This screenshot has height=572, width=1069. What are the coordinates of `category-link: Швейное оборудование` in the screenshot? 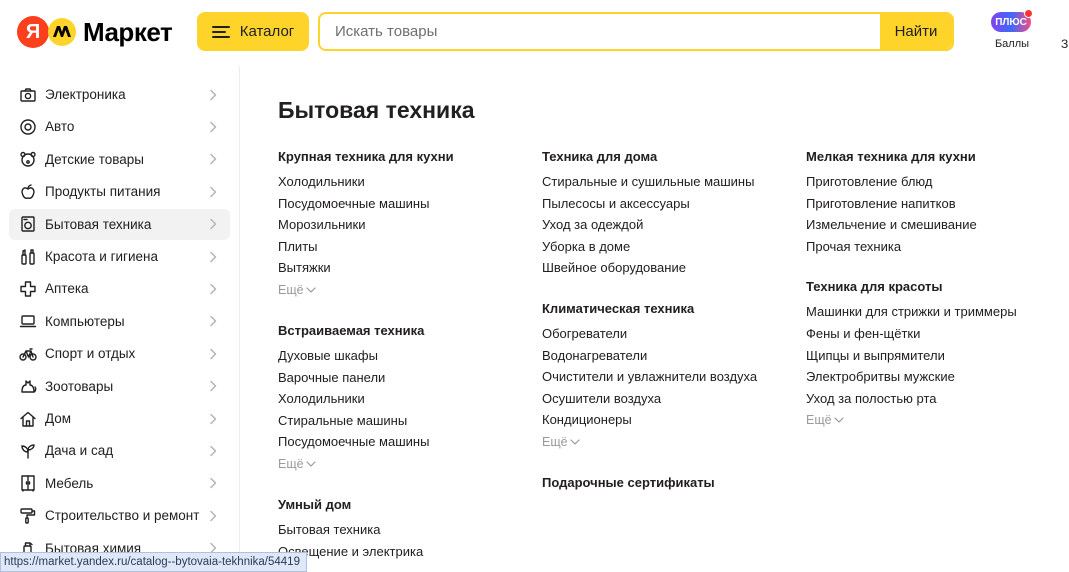 It's located at (614, 267).